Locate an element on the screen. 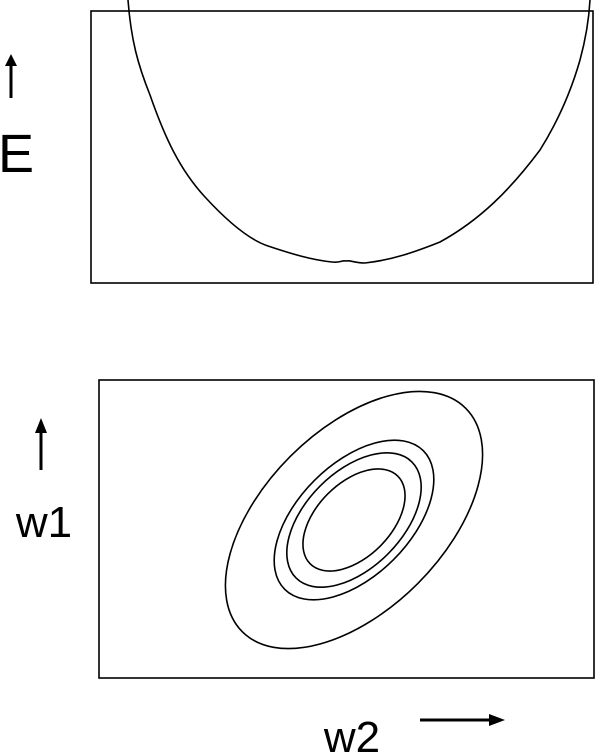 The image size is (596, 756). right-arrow-icon is located at coordinates (462, 720).